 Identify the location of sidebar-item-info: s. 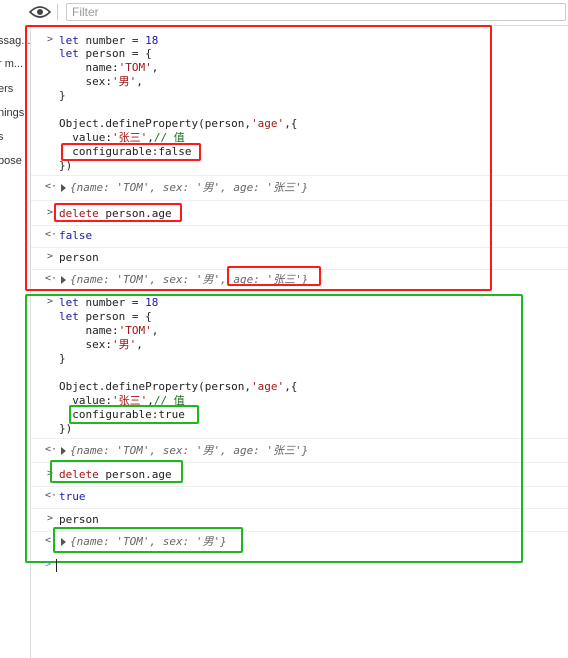
(2, 137).